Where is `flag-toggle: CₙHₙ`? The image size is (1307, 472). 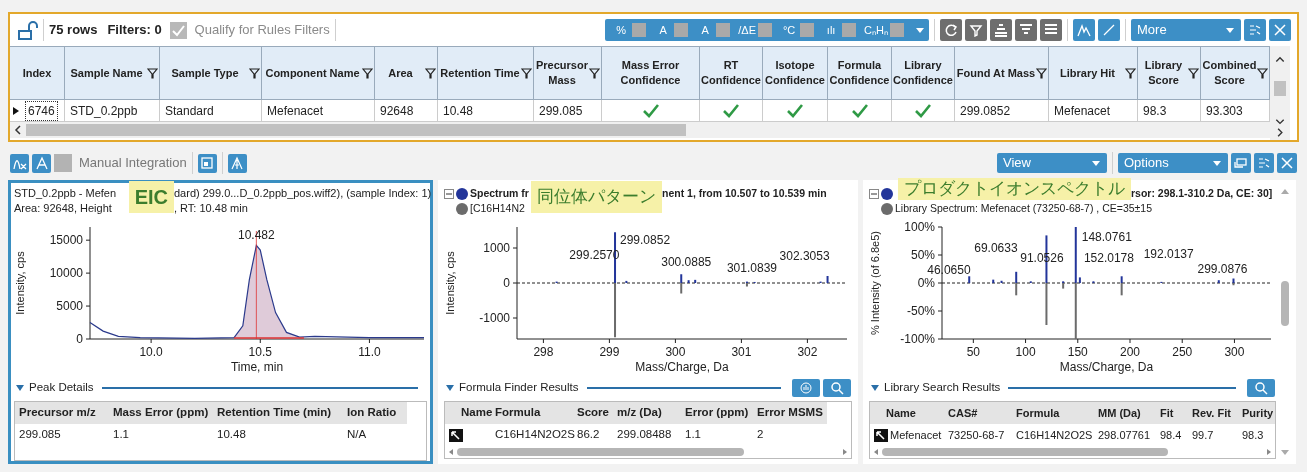
flag-toggle: CₙHₙ is located at coordinates (884, 30).